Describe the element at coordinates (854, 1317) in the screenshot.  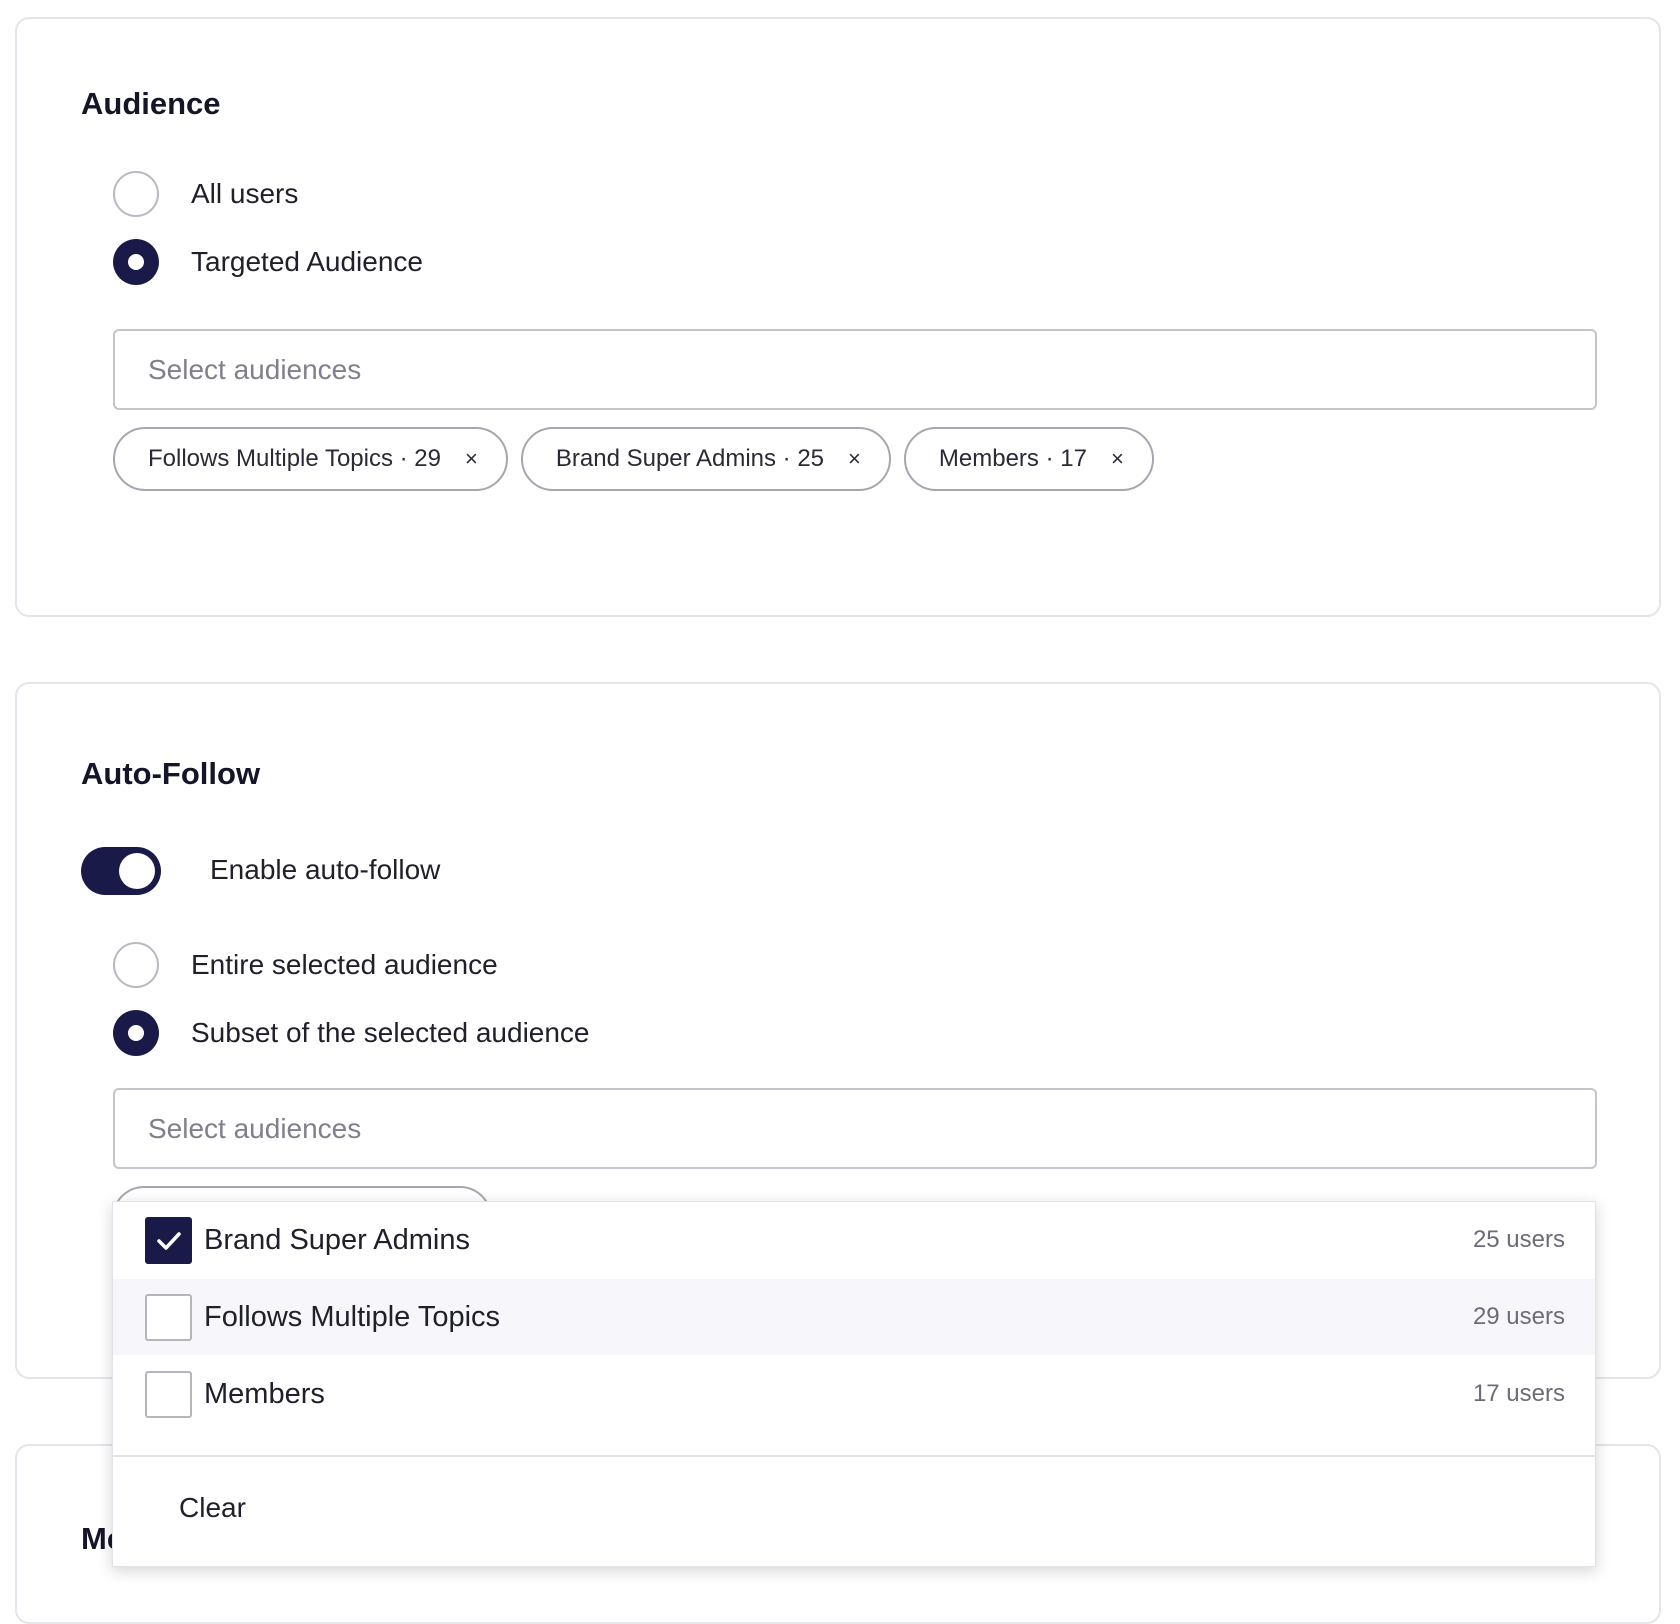
I see `dropdown-option-follows-multiple-topics: Follows Multiple Topics 29 users` at that location.